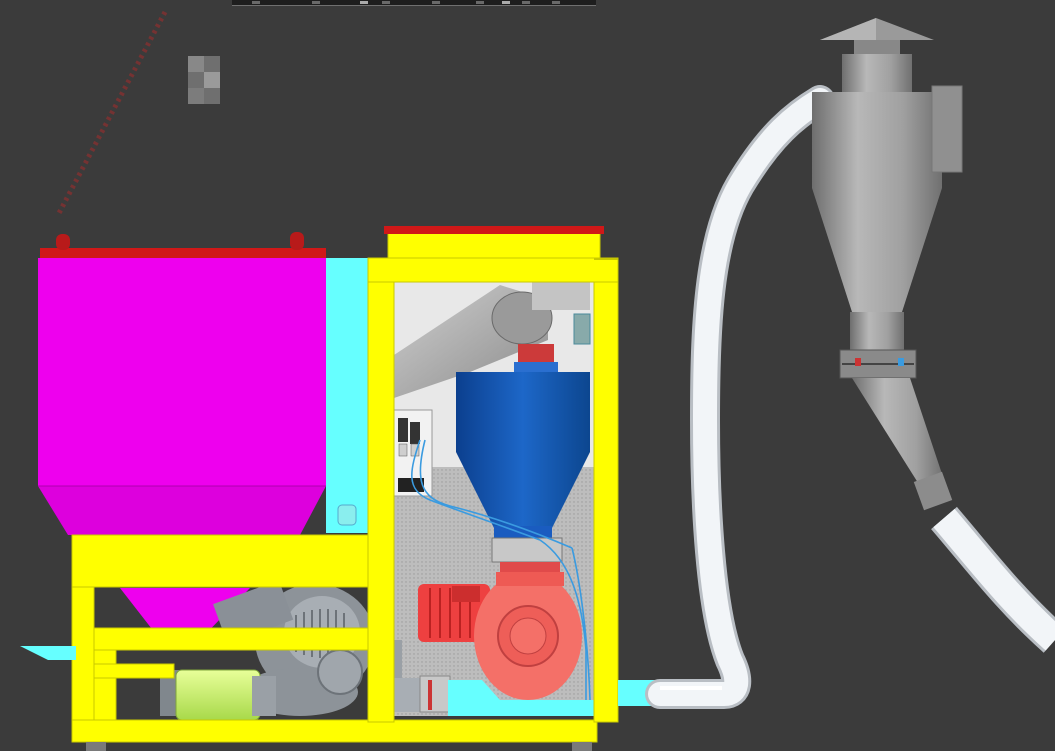  Describe the element at coordinates (348, 395) in the screenshot. I see `cyan-side-panel` at that location.